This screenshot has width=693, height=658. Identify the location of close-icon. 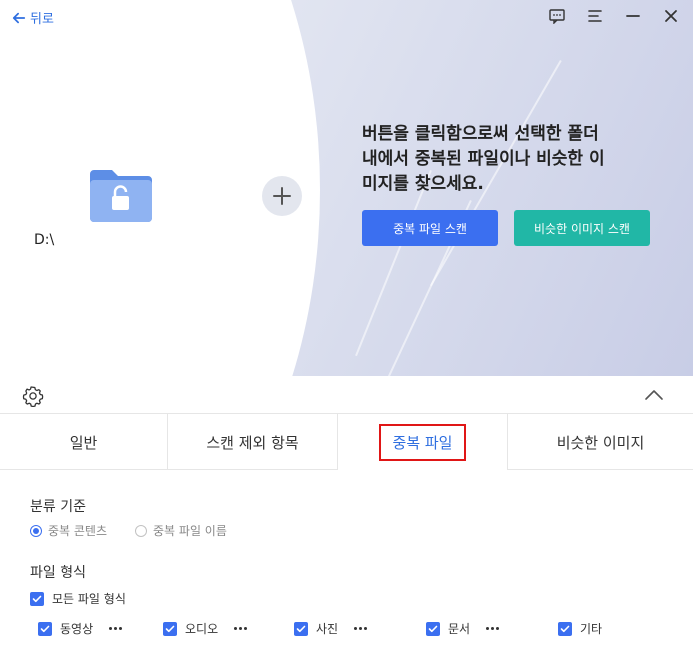
(671, 16).